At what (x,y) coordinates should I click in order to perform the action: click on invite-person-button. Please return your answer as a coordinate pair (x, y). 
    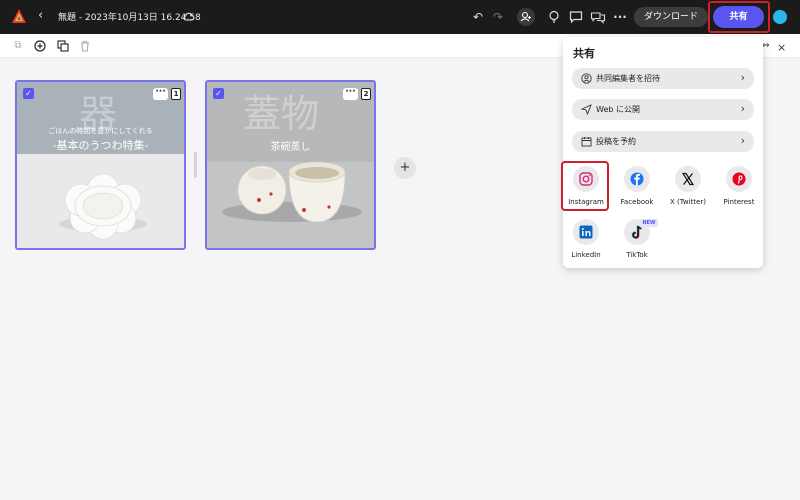
    Looking at the image, I should click on (526, 17).